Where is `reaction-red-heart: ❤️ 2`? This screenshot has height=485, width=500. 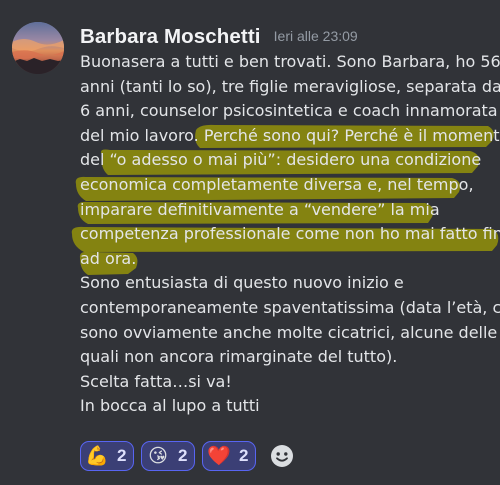
reaction-red-heart: ❤️ 2 is located at coordinates (229, 456).